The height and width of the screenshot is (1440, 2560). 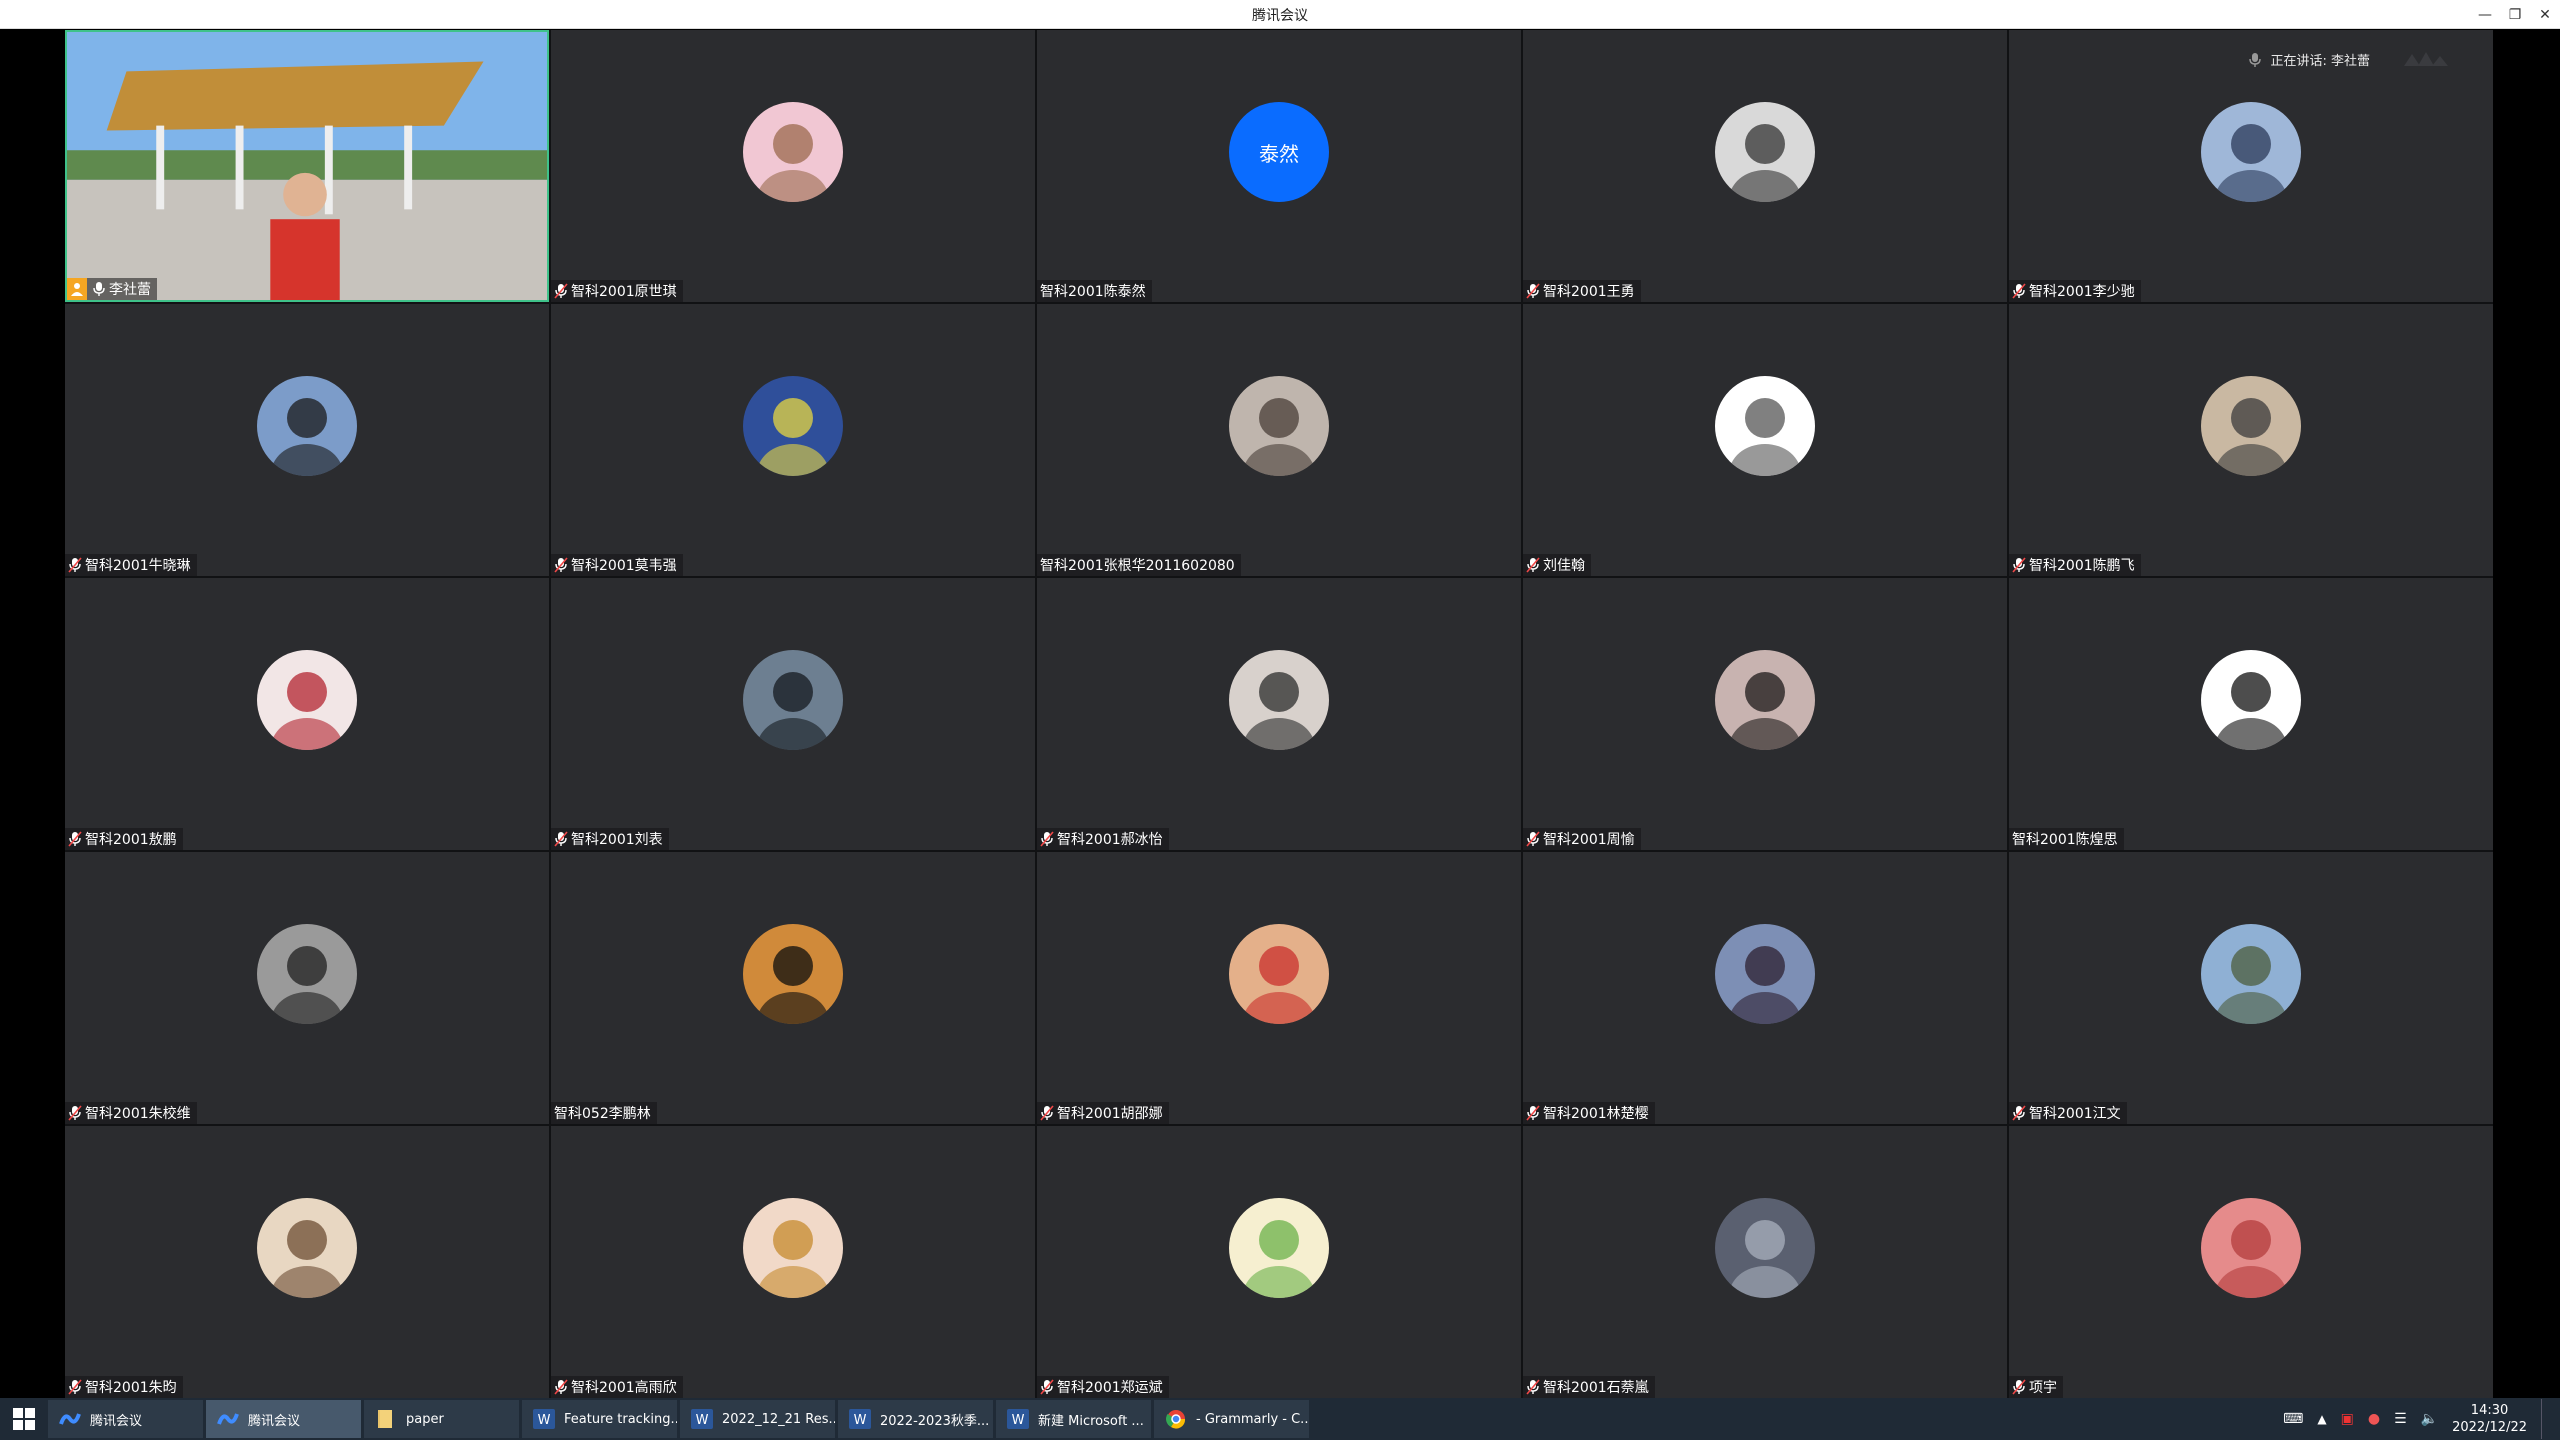 I want to click on text-avatar: 泰然, so click(x=1279, y=152).